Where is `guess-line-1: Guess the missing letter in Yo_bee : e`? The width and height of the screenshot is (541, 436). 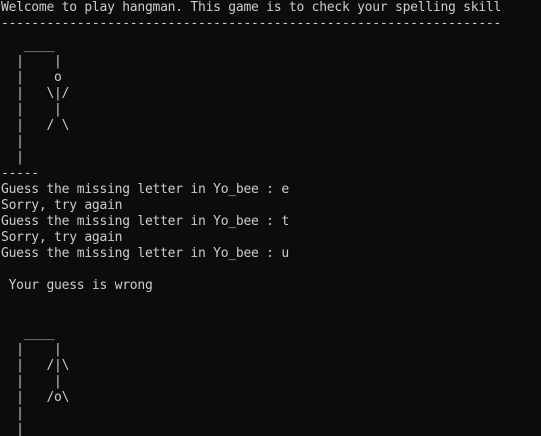 guess-line-1: Guess the missing letter in Yo_bee : e is located at coordinates (145, 189).